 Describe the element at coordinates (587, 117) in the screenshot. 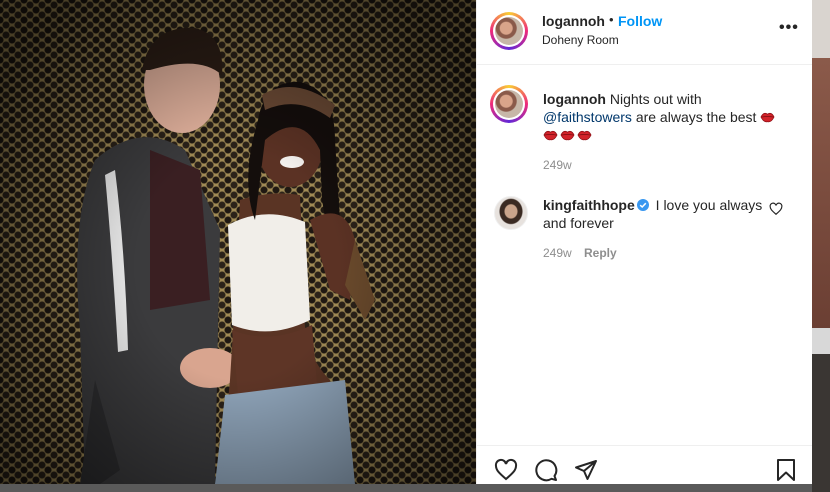

I see `caption-mention: @faithstowers` at that location.